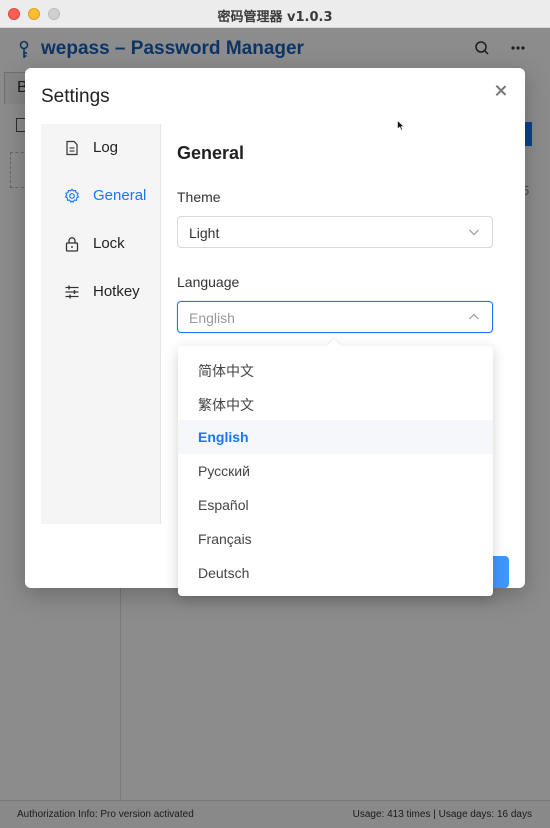  What do you see at coordinates (101, 324) in the screenshot?
I see `settings-nav: Log General Lock Hotkey` at bounding box center [101, 324].